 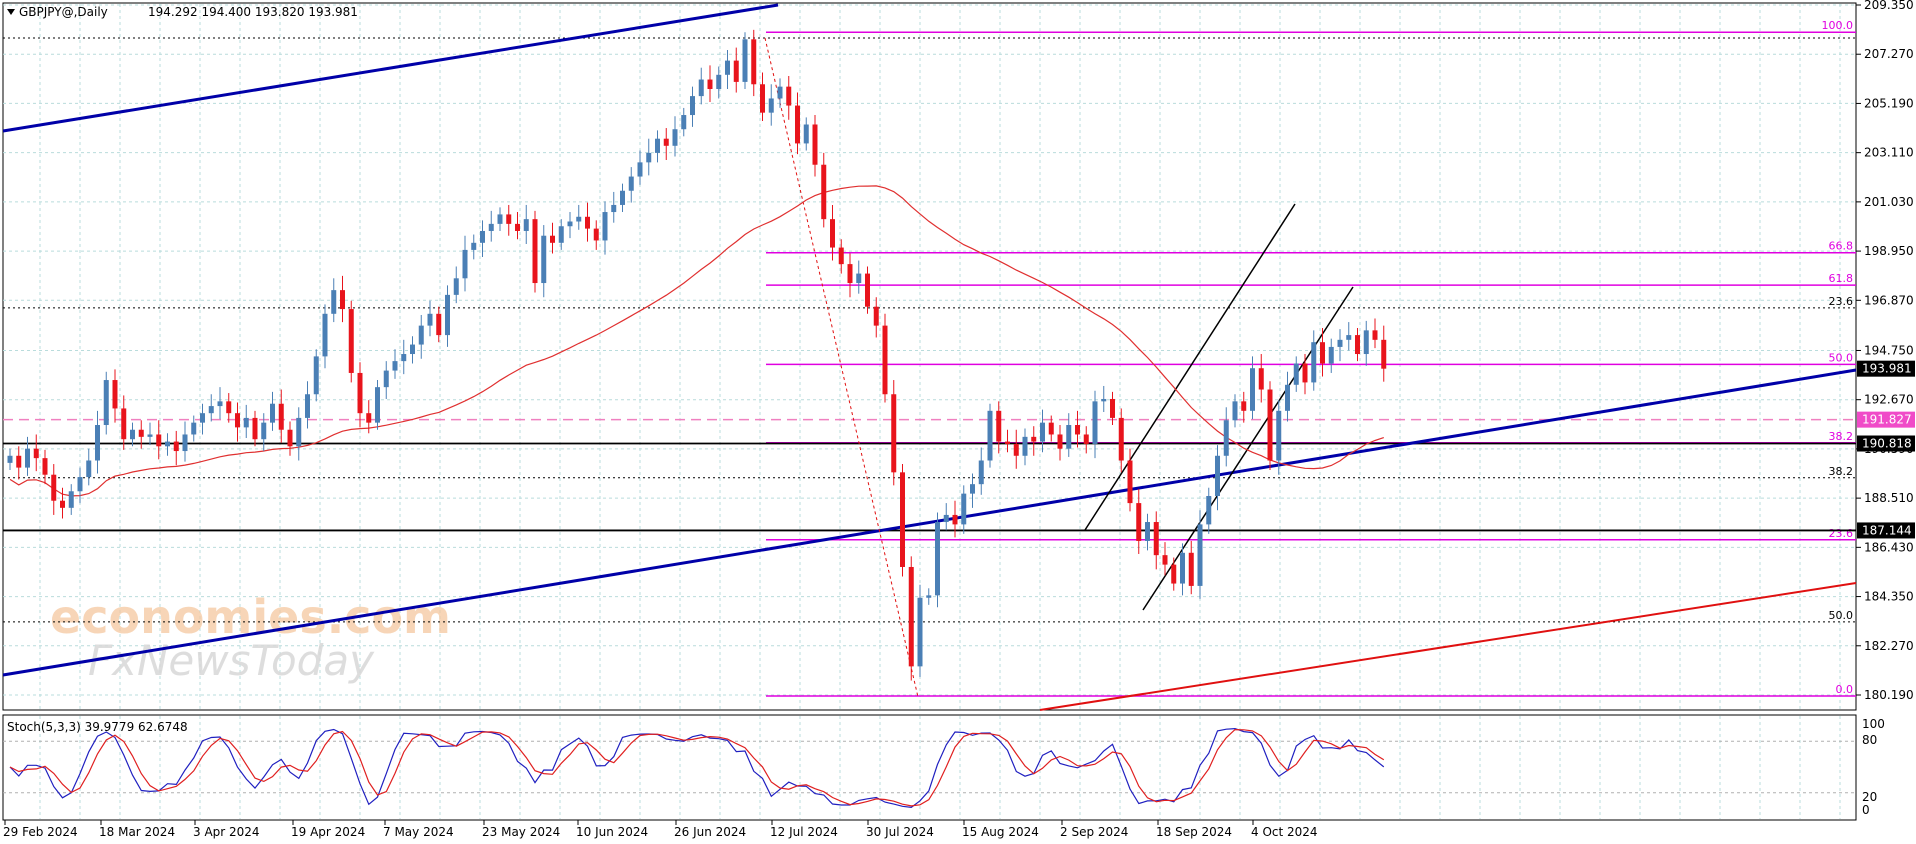 I want to click on price-tick-label: 196.870, so click(x=1889, y=300).